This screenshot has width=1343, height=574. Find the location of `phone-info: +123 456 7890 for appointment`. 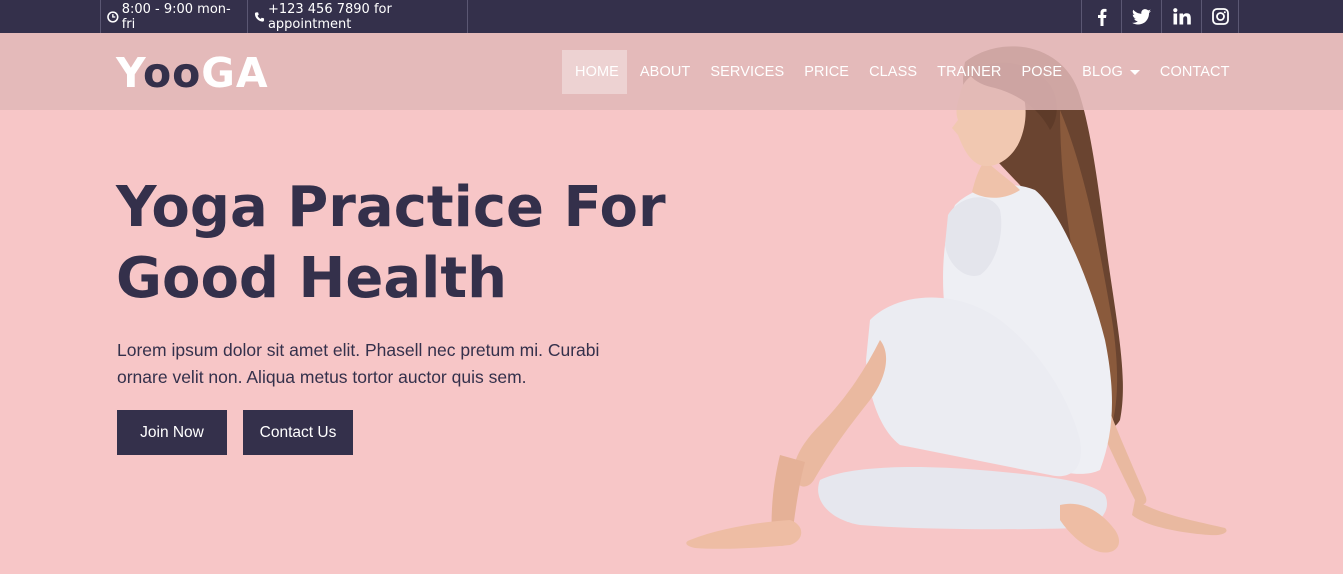

phone-info: +123 456 7890 for appointment is located at coordinates (357, 16).